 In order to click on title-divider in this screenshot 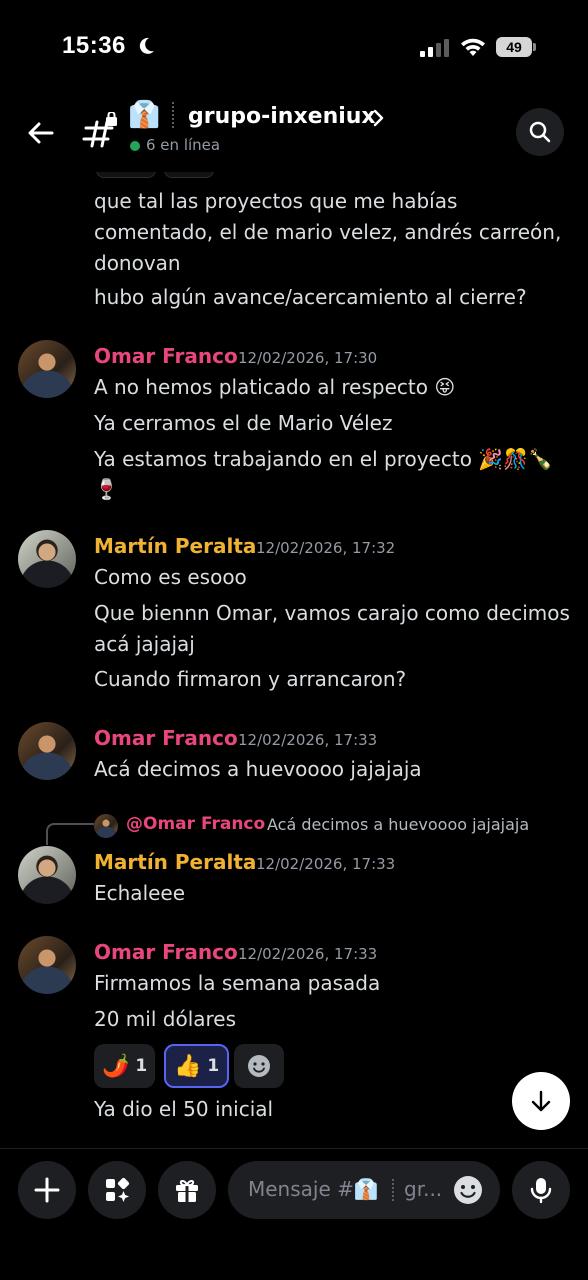, I will do `click(173, 115)`.